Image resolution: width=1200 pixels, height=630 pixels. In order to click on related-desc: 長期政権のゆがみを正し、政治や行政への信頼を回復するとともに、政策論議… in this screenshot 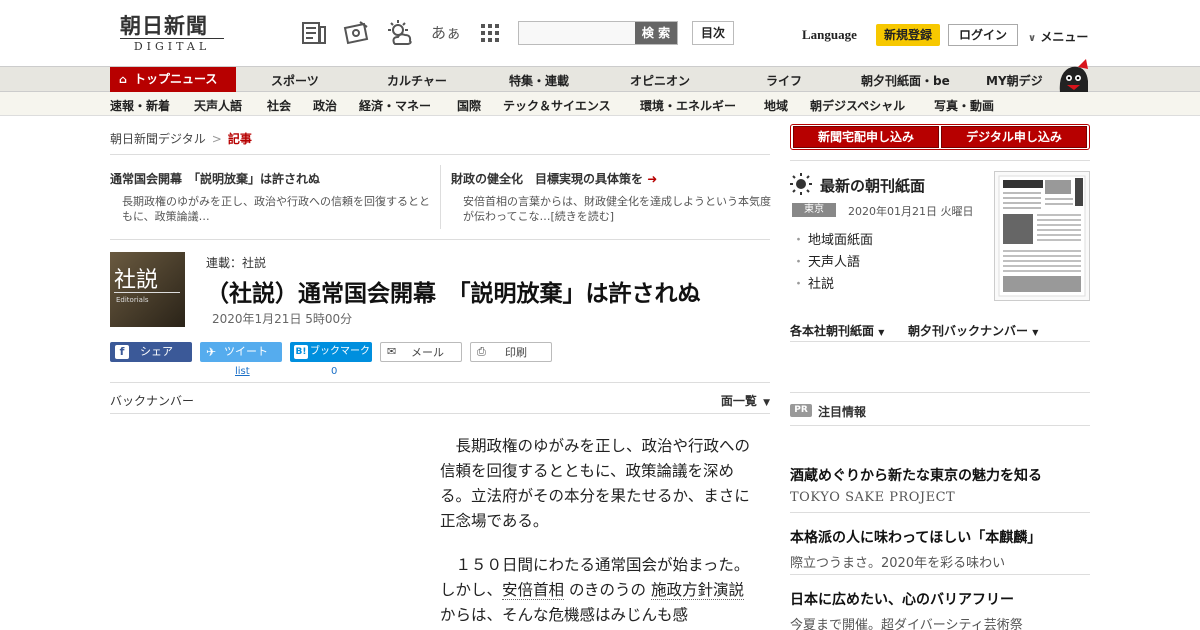, I will do `click(276, 209)`.